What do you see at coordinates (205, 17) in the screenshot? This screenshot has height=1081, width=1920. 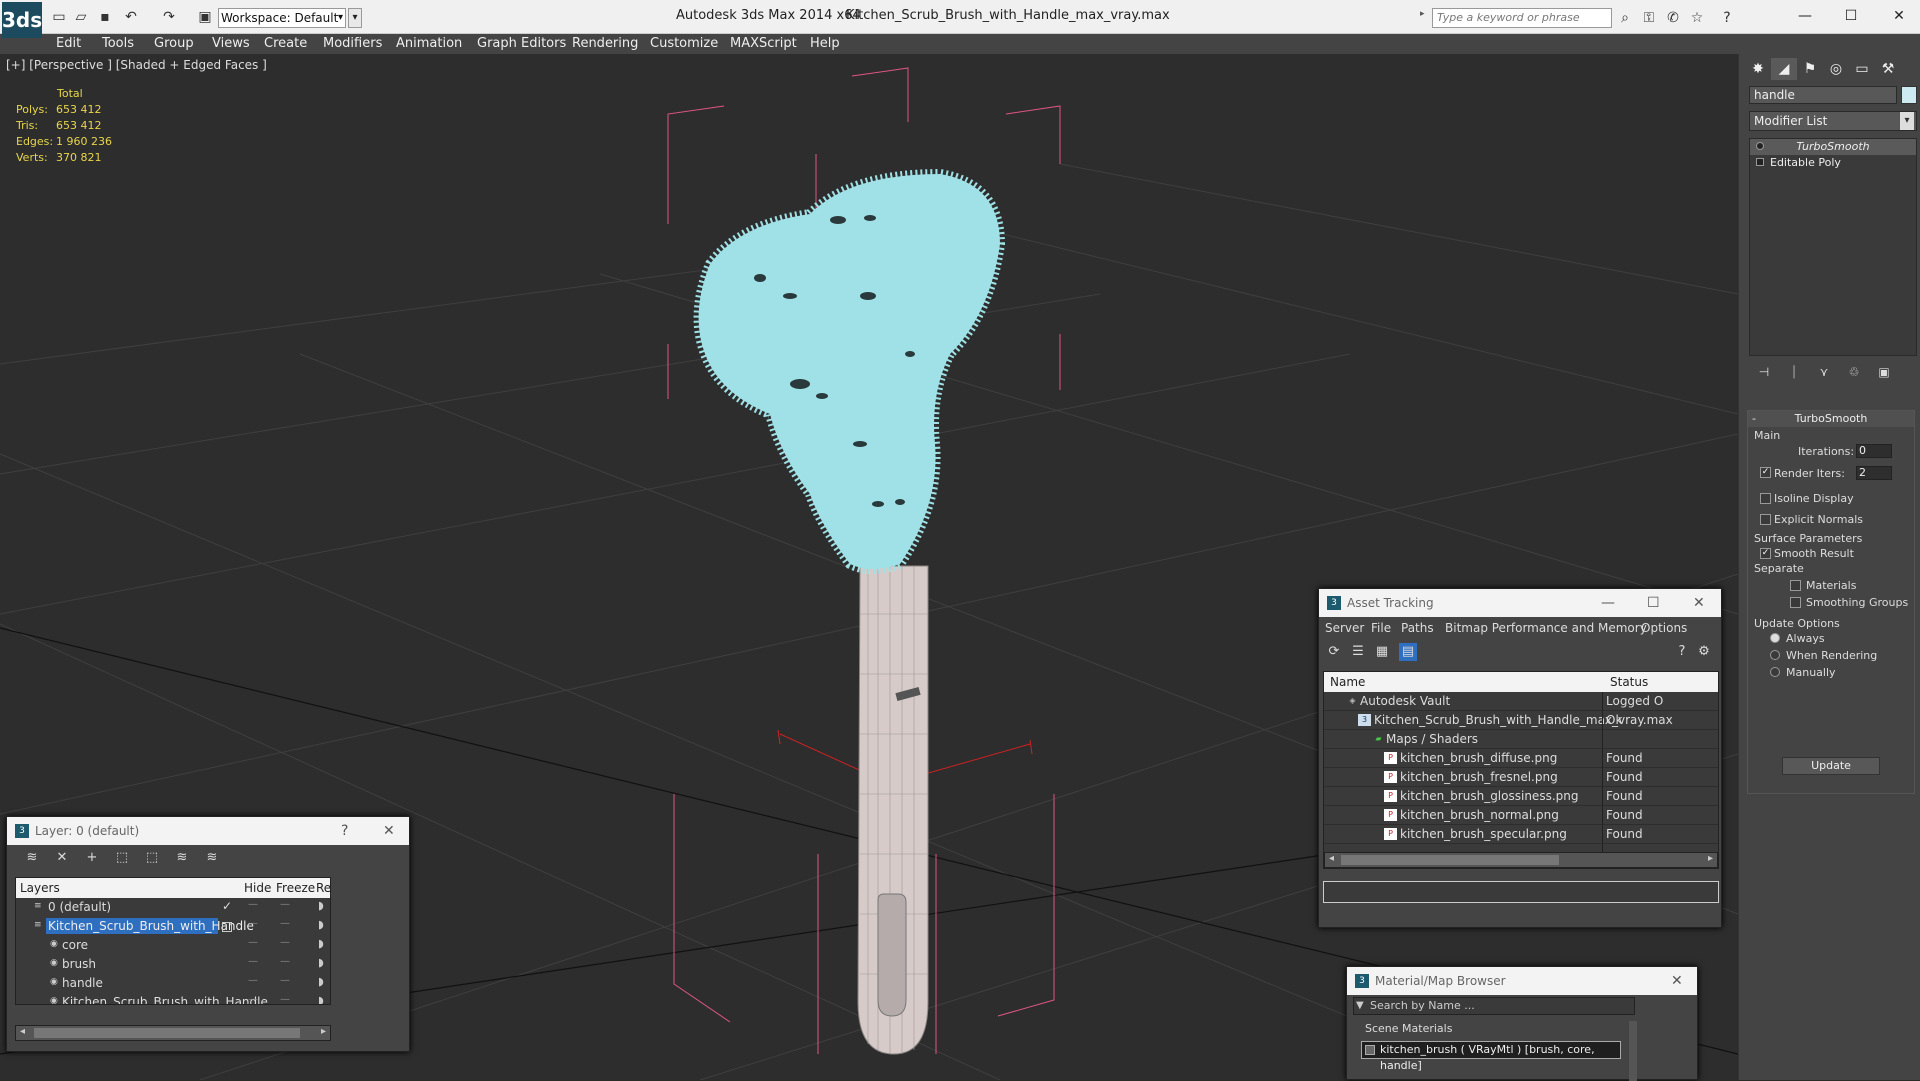 I see `project-folder-icon: ▣` at bounding box center [205, 17].